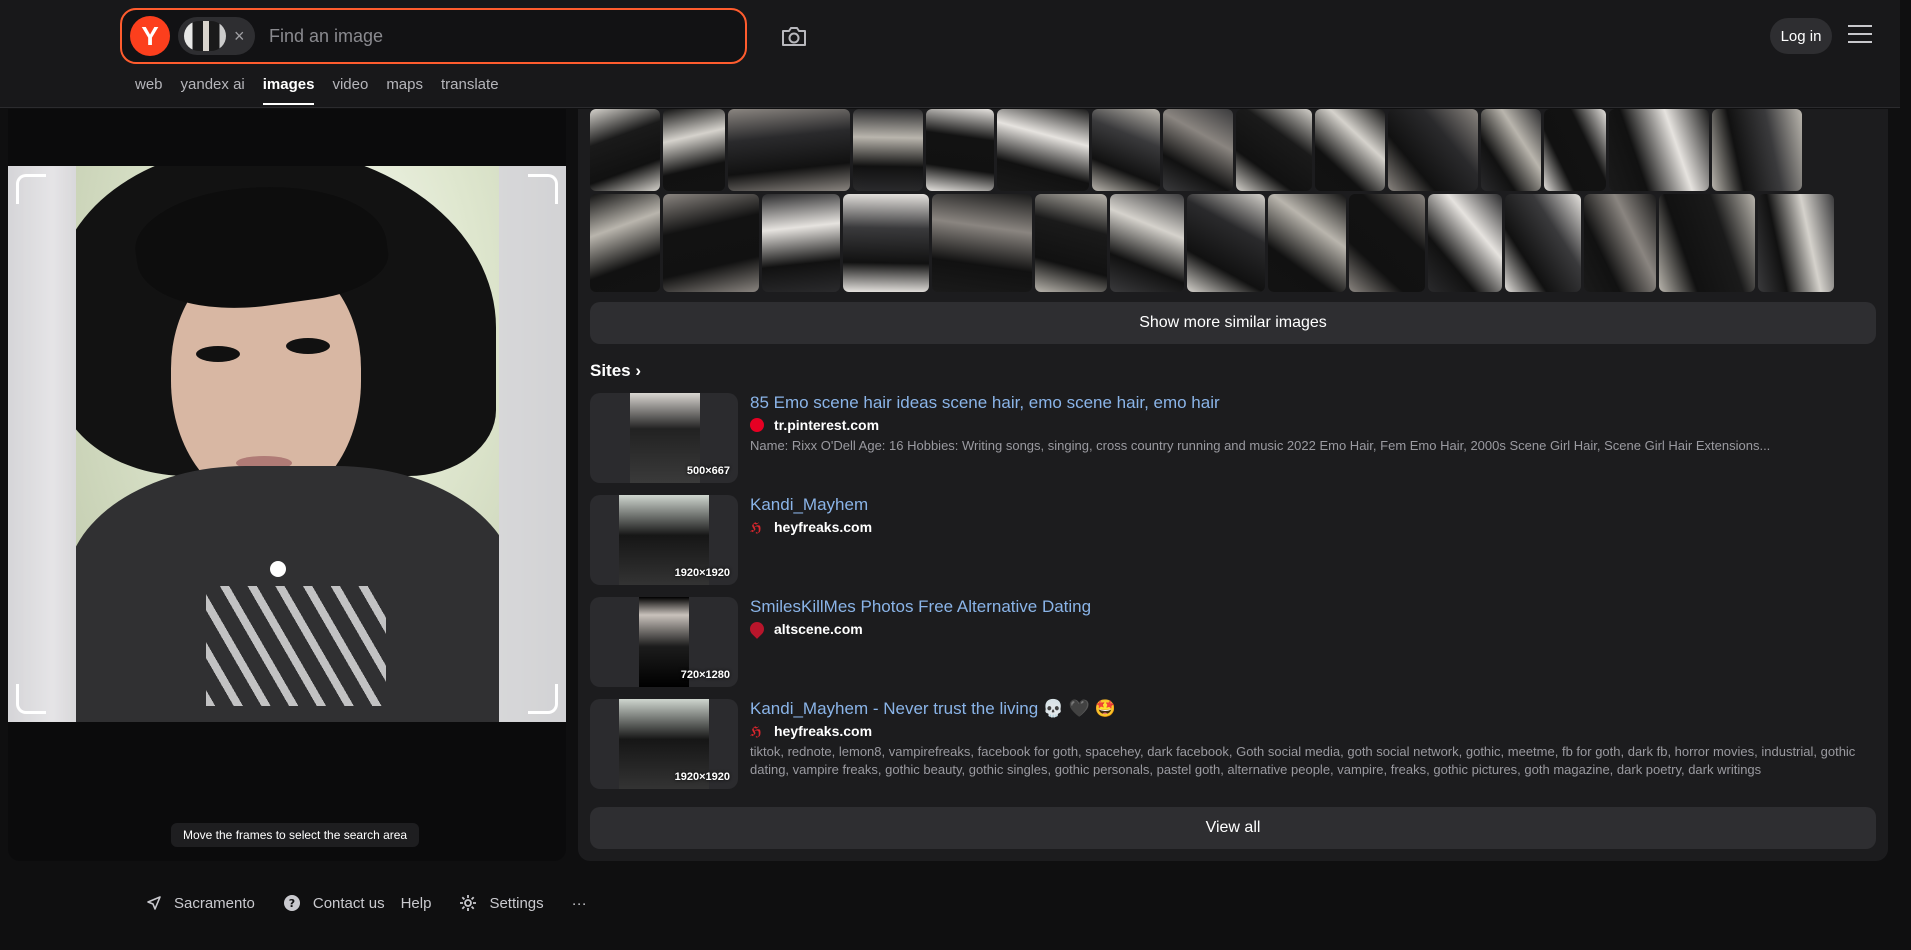 Image resolution: width=1911 pixels, height=950 pixels. Describe the element at coordinates (1235, 540) in the screenshot. I see `site-result: 1920×1920 Kandi_Mayhem ℌ heyfreaks.com` at that location.